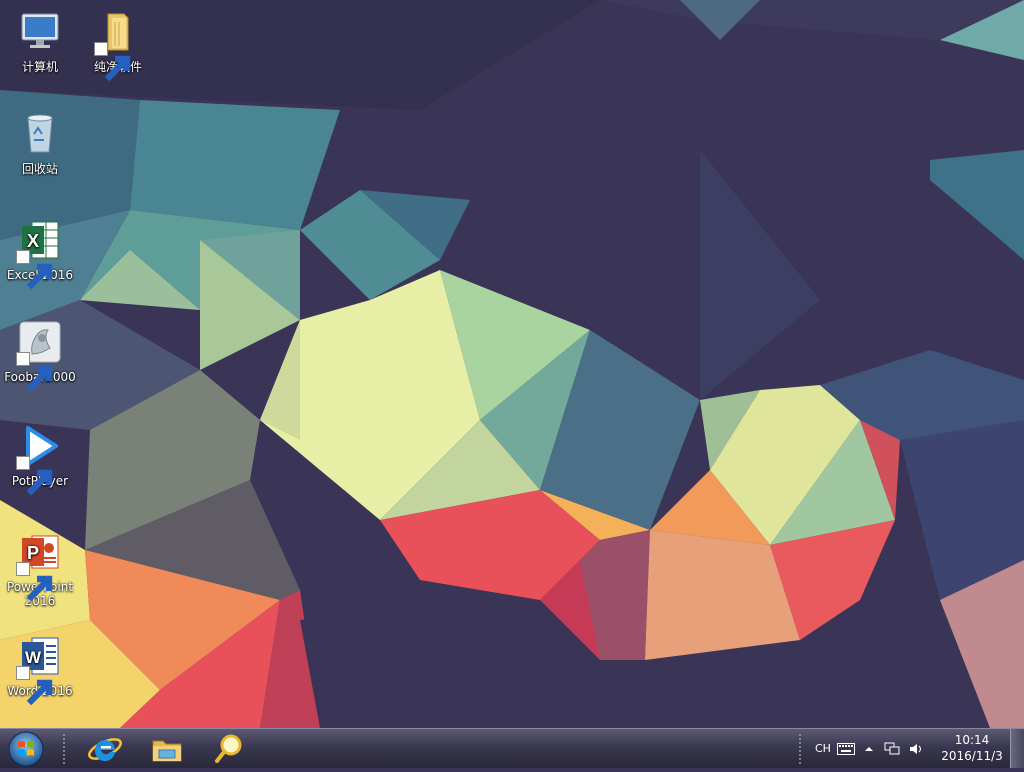 The height and width of the screenshot is (772, 1024). Describe the element at coordinates (823, 749) in the screenshot. I see `language-indicator: CH` at that location.